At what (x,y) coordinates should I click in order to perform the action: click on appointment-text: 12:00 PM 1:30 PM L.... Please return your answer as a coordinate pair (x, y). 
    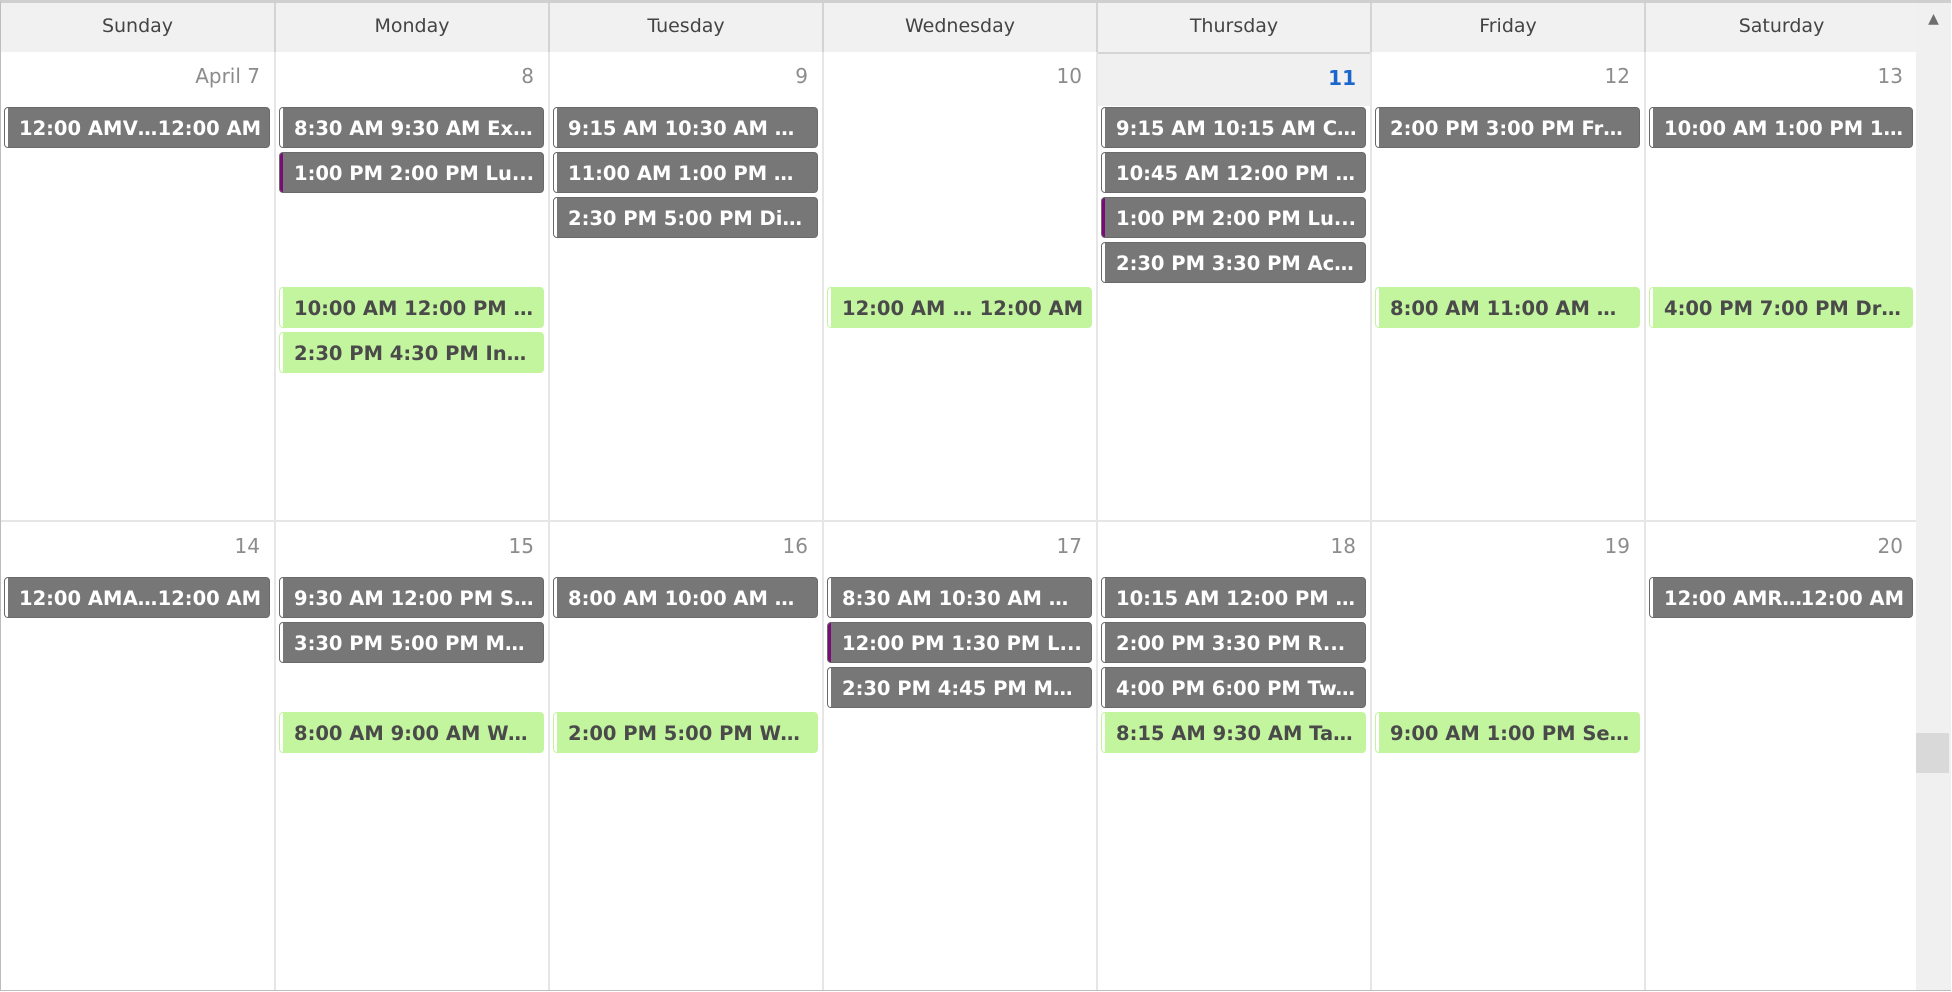
    Looking at the image, I should click on (962, 643).